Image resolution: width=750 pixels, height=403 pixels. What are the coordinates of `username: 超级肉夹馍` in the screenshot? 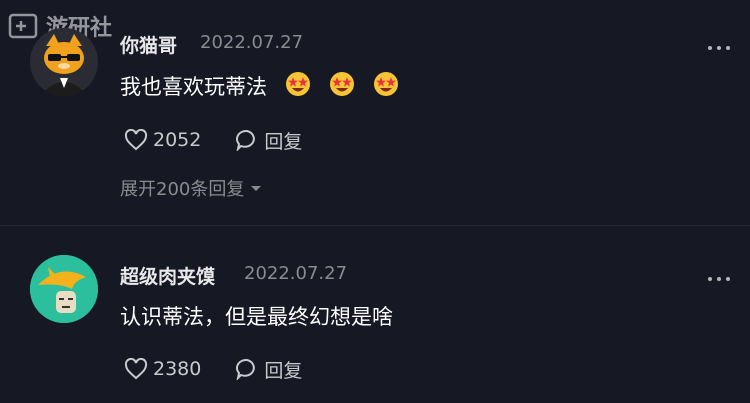 It's located at (167, 275).